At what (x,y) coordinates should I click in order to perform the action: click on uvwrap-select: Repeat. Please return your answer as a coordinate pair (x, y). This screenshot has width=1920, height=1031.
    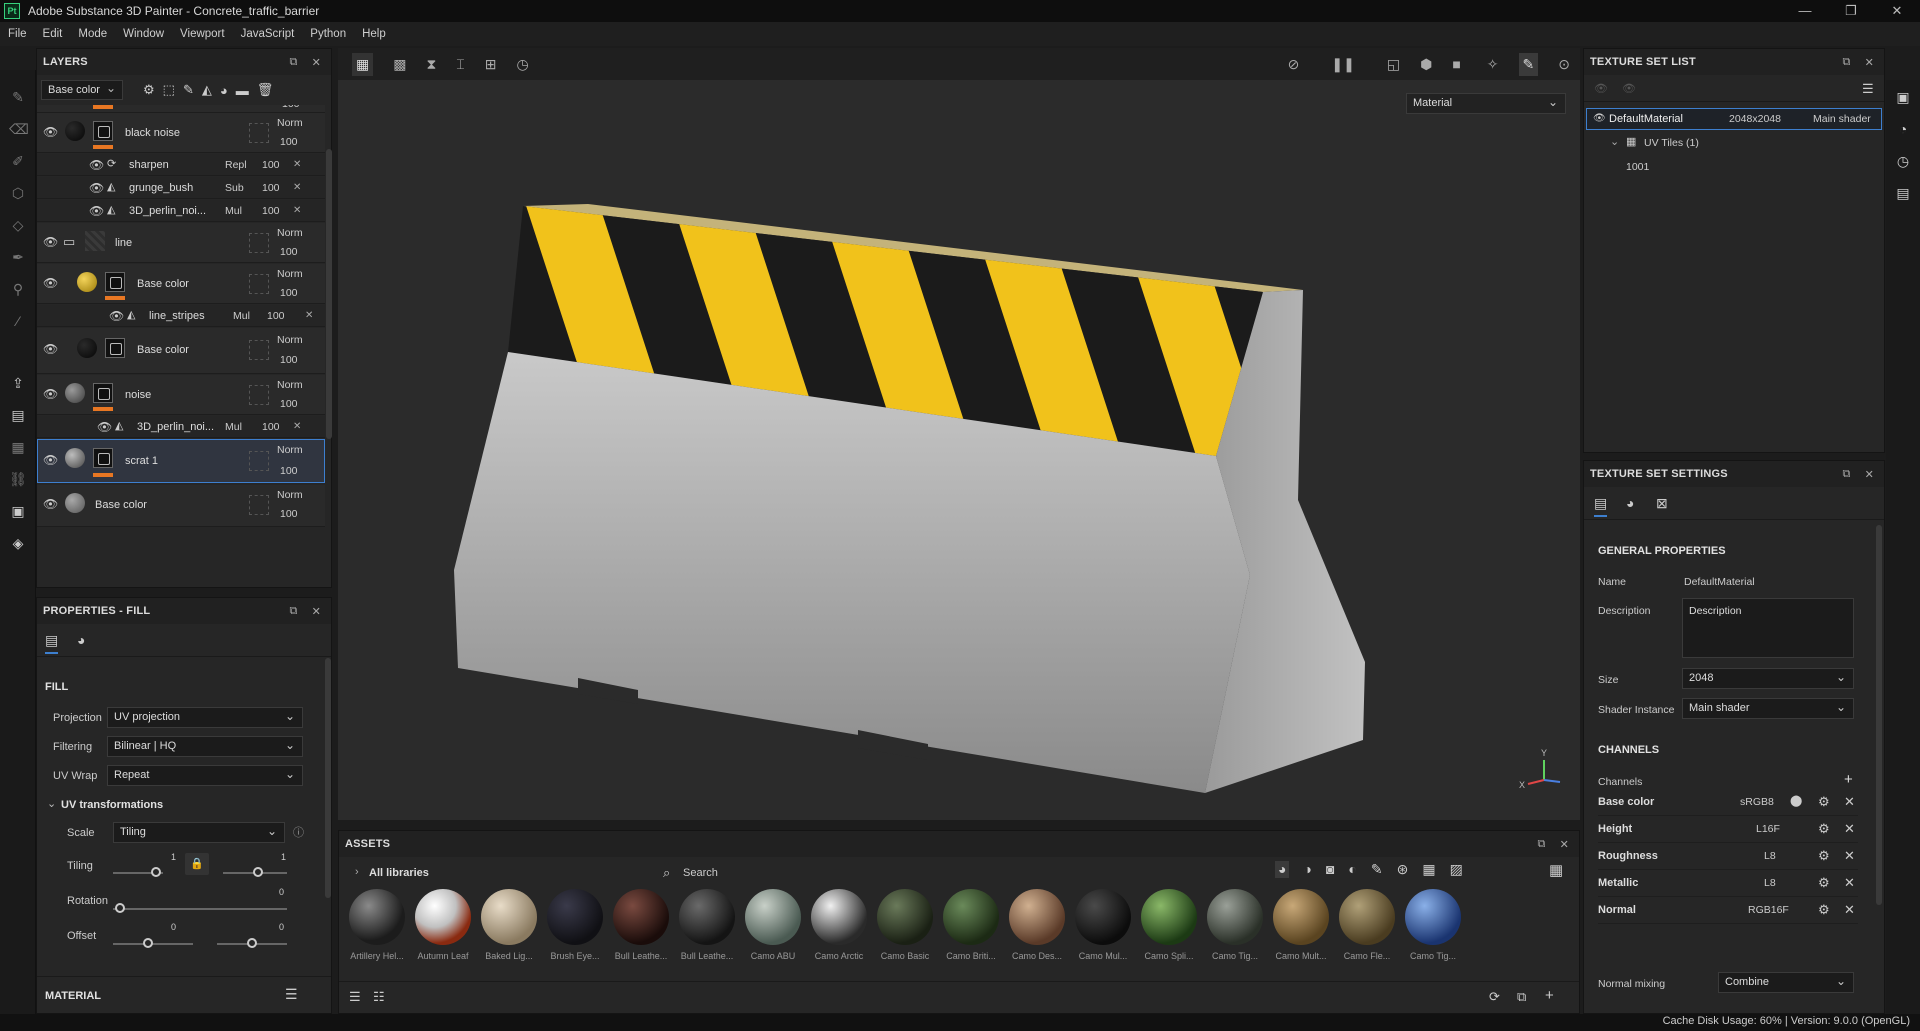
    Looking at the image, I should click on (205, 775).